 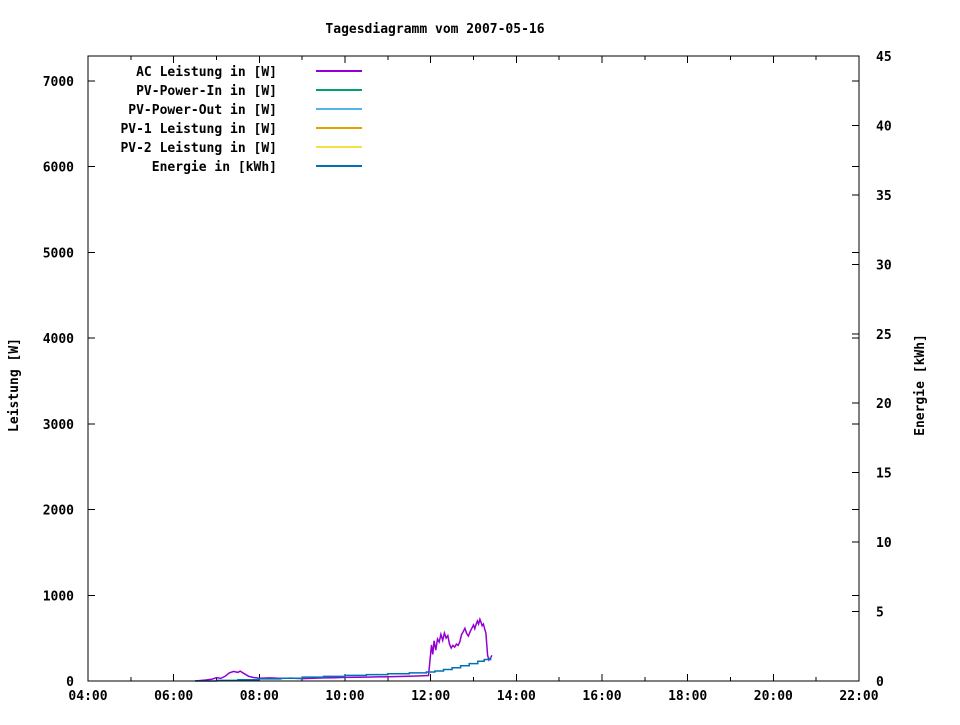 What do you see at coordinates (434, 29) in the screenshot?
I see `chart-title: Tagesdiagramm vom 2007-05-16` at bounding box center [434, 29].